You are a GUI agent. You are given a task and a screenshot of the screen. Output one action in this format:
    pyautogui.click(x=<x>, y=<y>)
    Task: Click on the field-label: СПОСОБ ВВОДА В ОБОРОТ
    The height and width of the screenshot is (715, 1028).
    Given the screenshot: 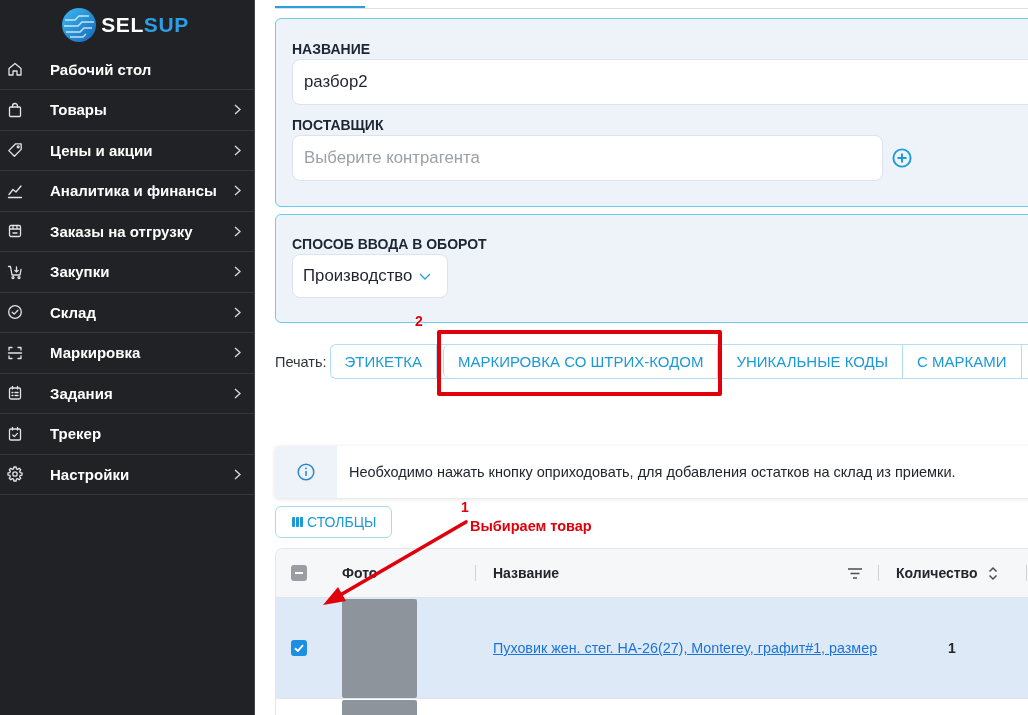 What is the action you would take?
    pyautogui.click(x=390, y=244)
    